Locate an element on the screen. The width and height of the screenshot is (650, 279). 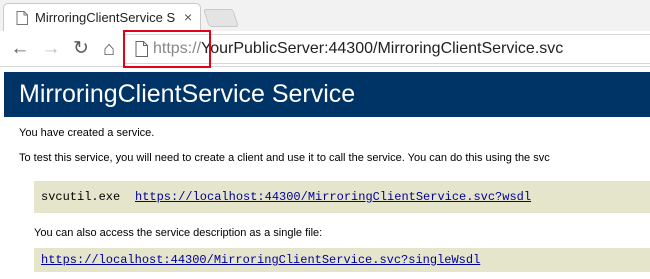
browser-tab: MirroringClientService Ser × is located at coordinates (102, 17).